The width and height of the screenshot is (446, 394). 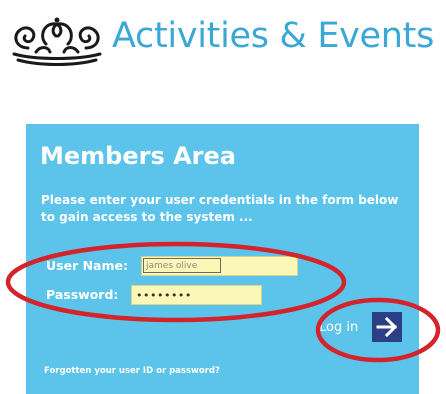 I want to click on password-label: Password:, so click(x=82, y=294).